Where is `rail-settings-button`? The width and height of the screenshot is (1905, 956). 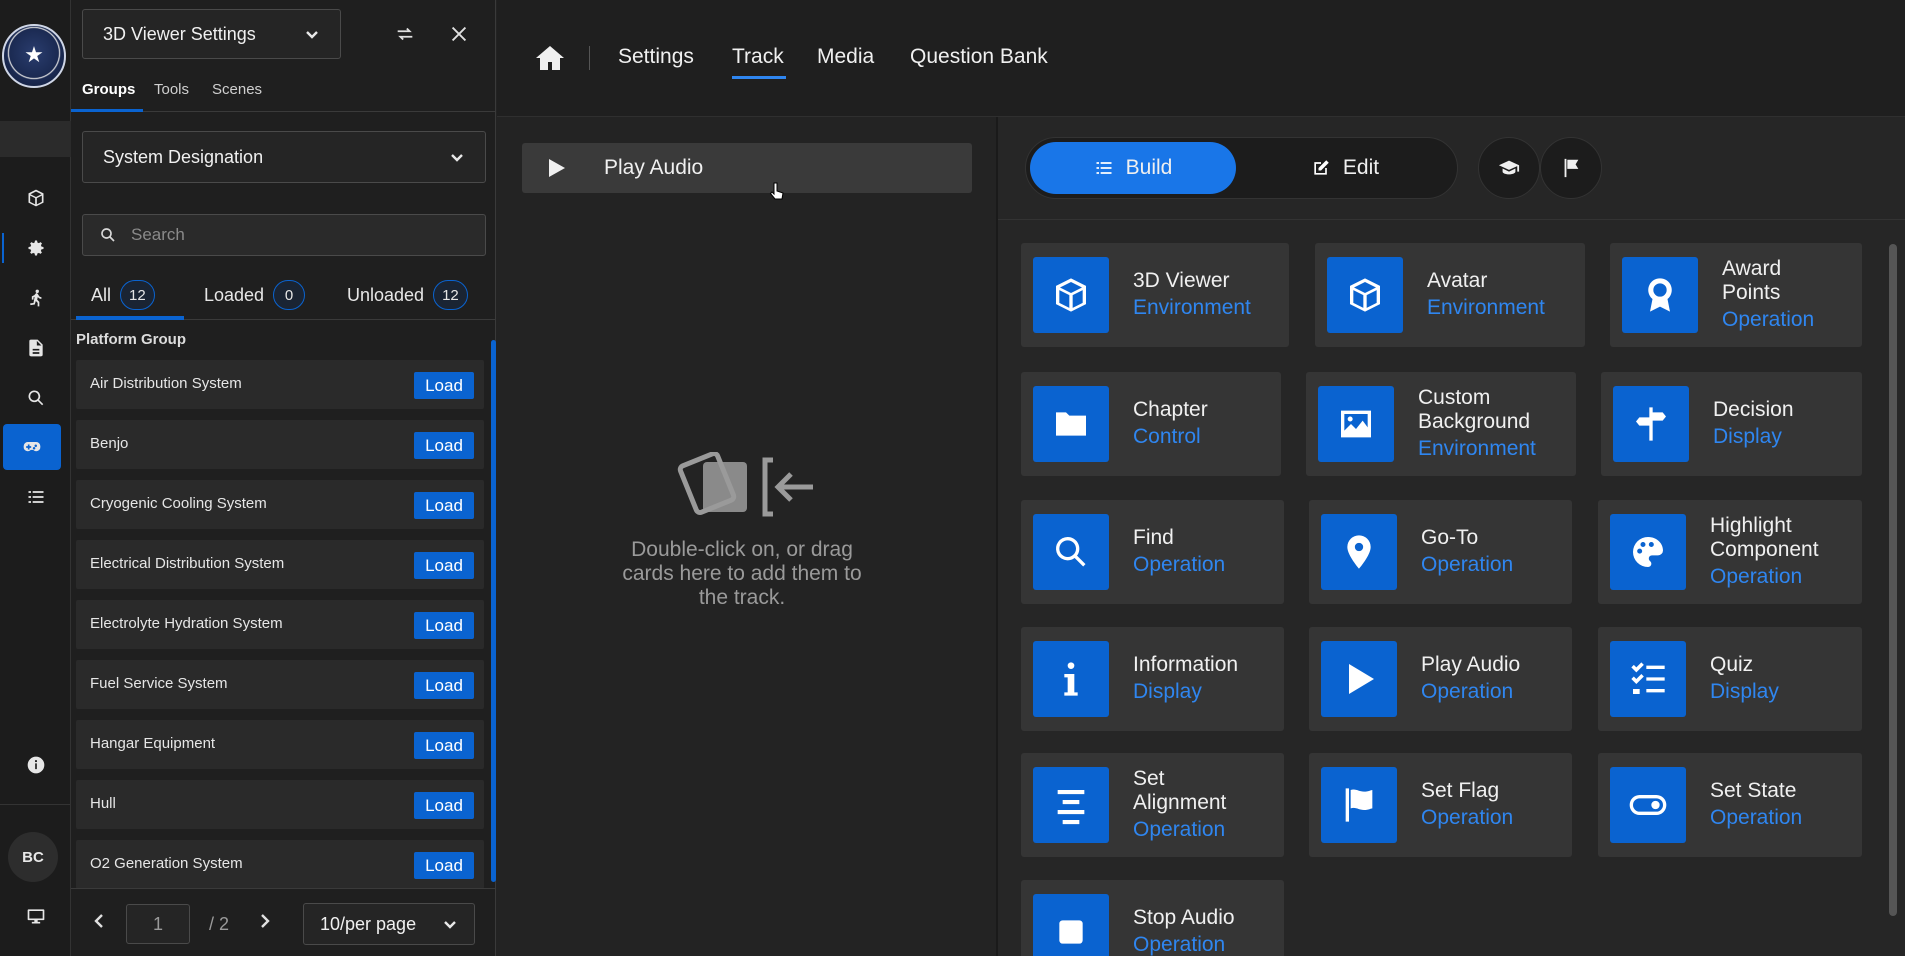
rail-settings-button is located at coordinates (35, 248).